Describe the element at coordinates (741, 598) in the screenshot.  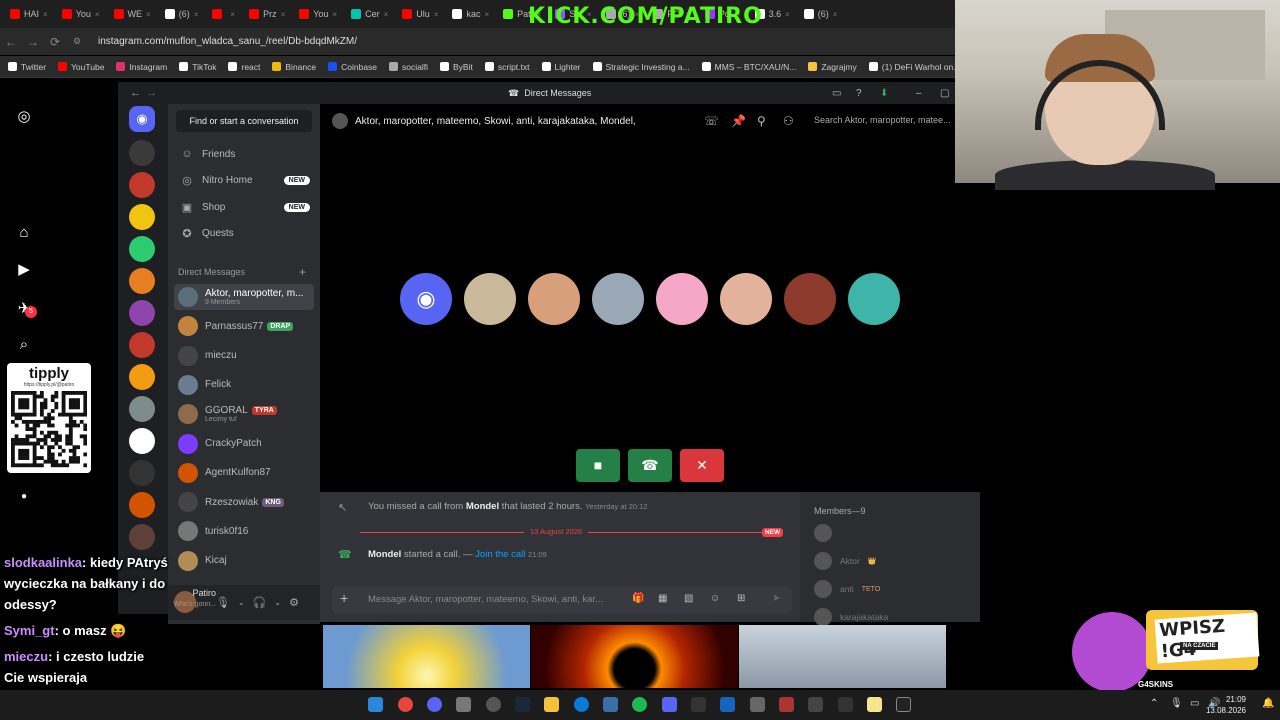
I see `apps-icon: ⊞` at that location.